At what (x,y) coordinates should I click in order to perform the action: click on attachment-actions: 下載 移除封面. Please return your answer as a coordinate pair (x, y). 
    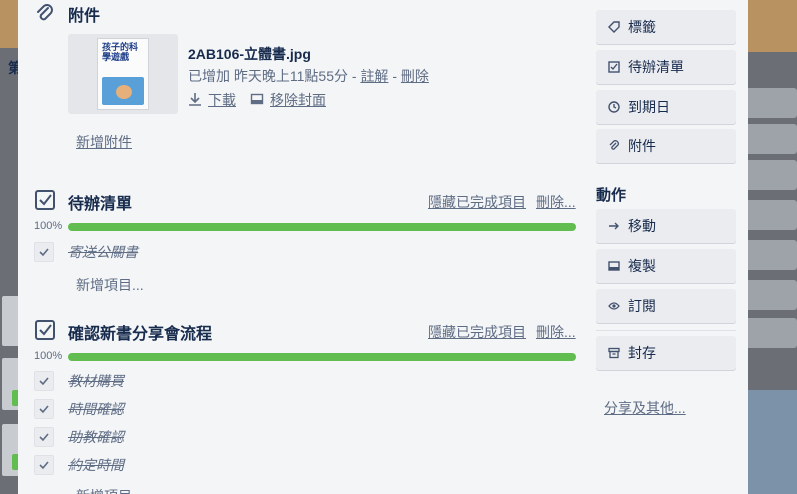
    Looking at the image, I should click on (264, 100).